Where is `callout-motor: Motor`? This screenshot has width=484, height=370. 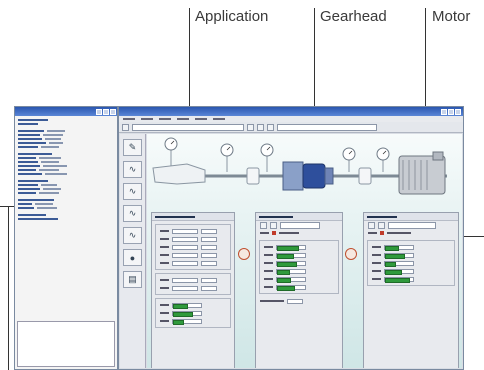 callout-motor: Motor is located at coordinates (451, 16).